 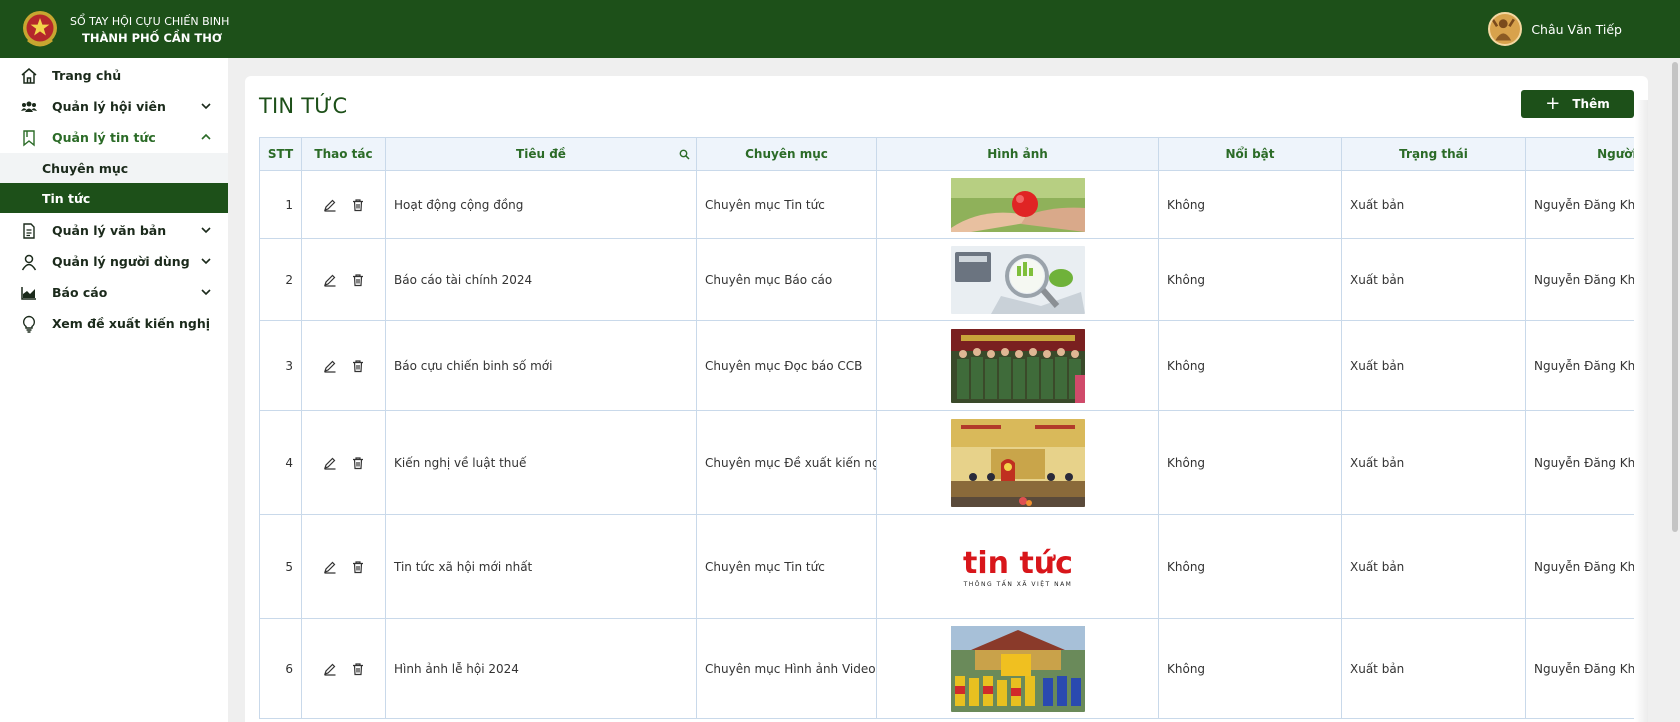 I want to click on sidebar-item-label: Quản lý văn bản, so click(x=109, y=230).